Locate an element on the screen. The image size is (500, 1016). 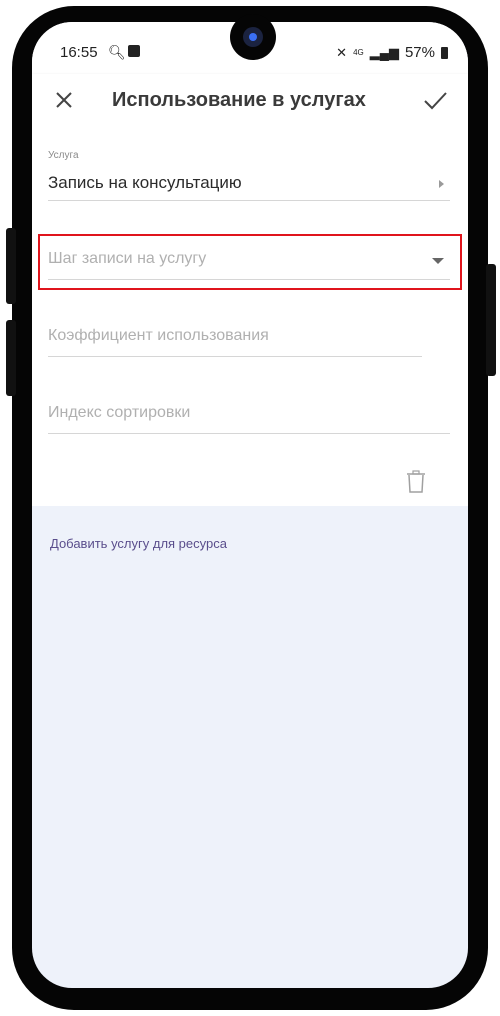
app-bar: Использование в услугах is located at coordinates (250, 102).